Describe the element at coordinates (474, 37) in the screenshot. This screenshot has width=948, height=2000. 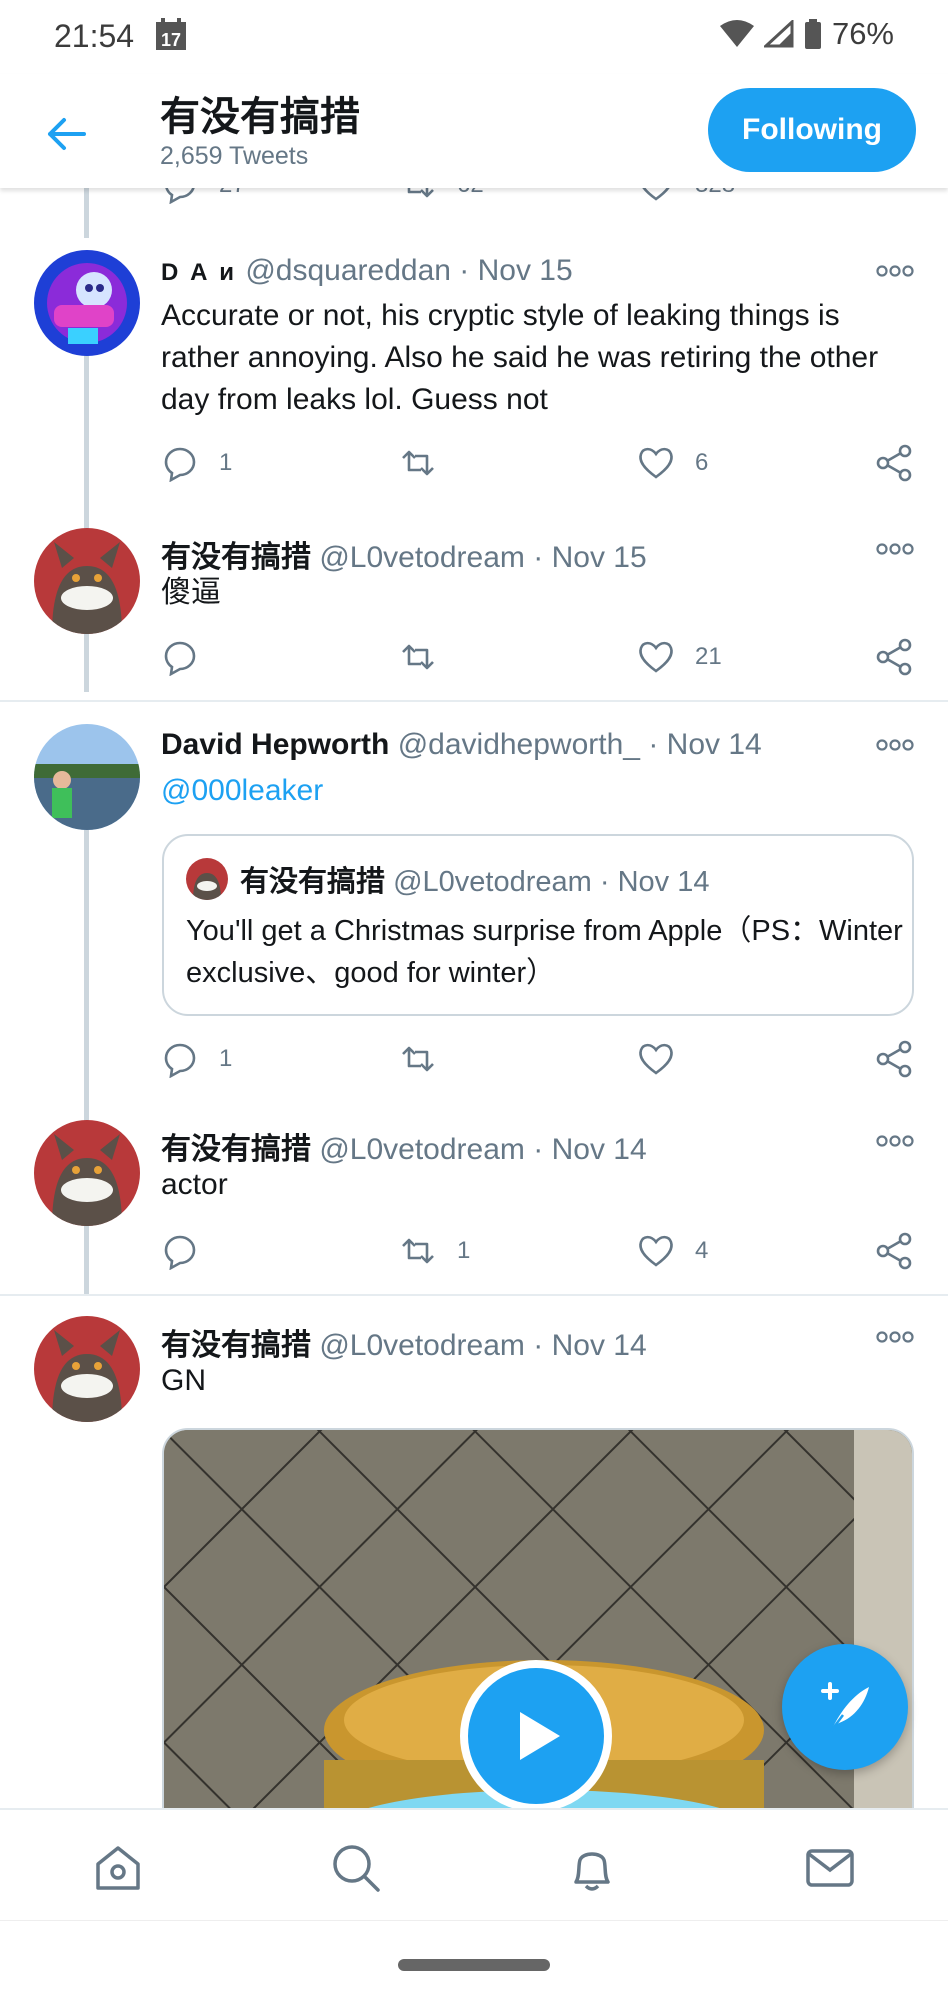
I see `status-bar: 21:54 17 76%` at that location.